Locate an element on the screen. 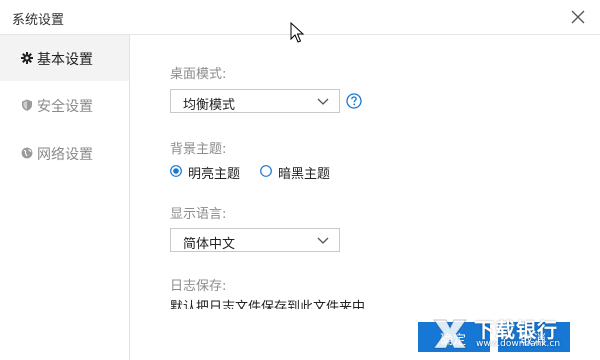 This screenshot has height=360, width=600. sidebar-item-label: 网络设置 is located at coordinates (65, 155).